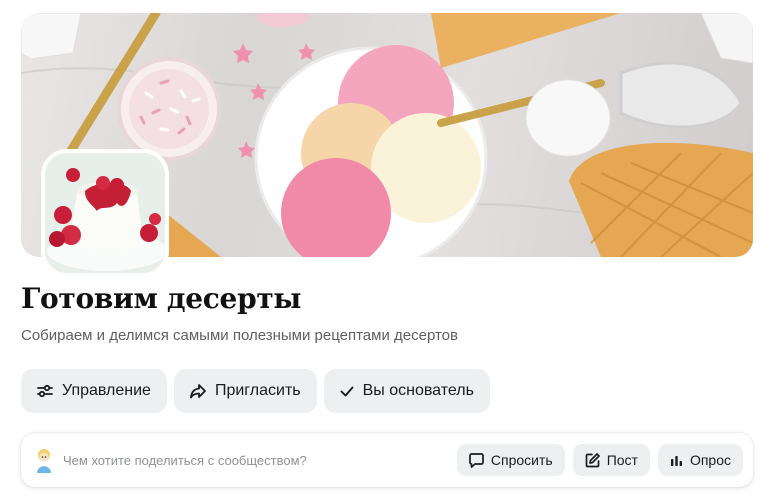 Image resolution: width=773 pixels, height=504 pixels. I want to click on community-title: Готовим десерты, so click(161, 298).